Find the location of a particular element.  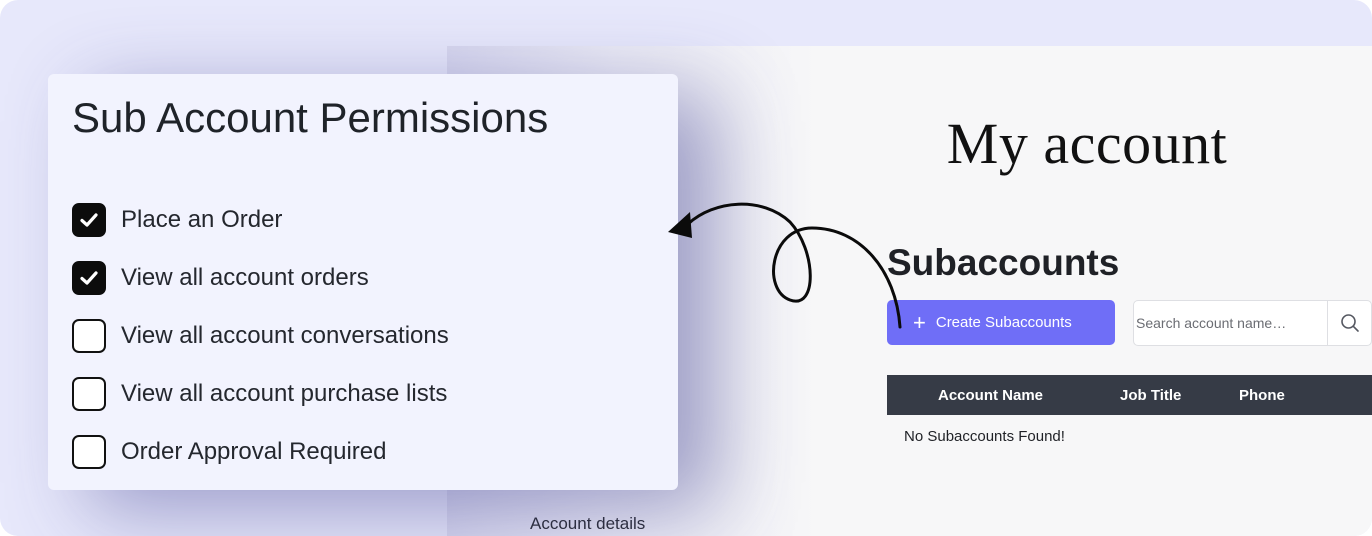

create-subaccounts-button: + Create Subaccounts is located at coordinates (1001, 322).